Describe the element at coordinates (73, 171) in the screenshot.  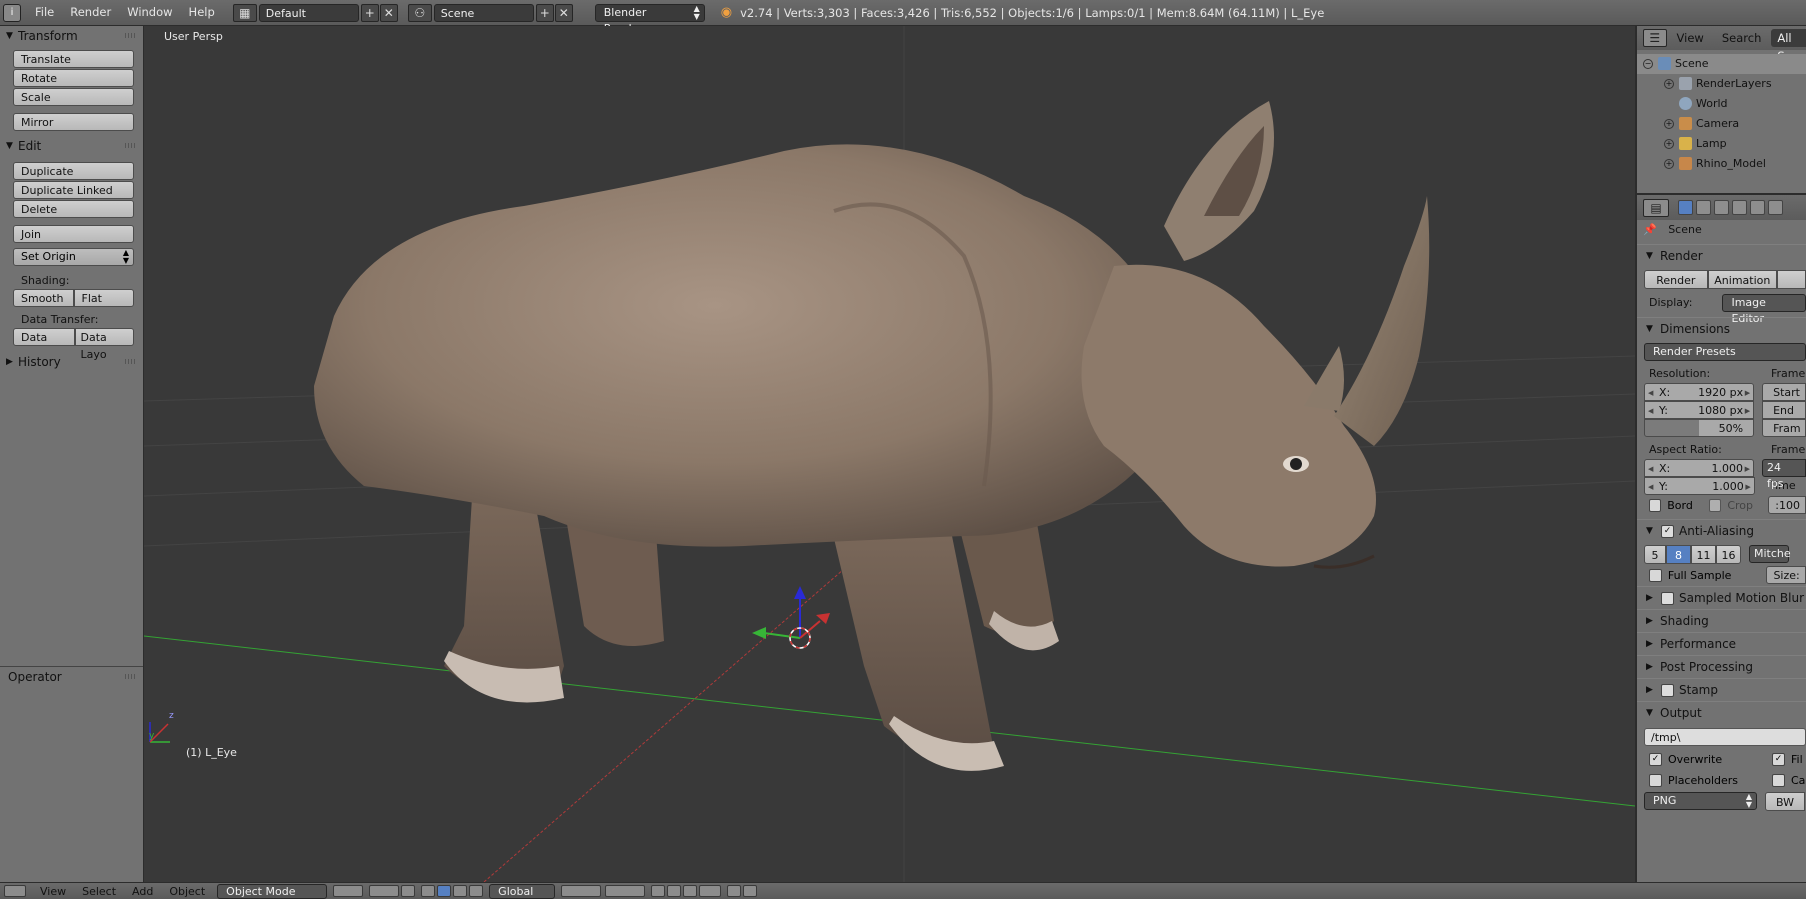
I see `duplicate-button: Duplicate` at that location.